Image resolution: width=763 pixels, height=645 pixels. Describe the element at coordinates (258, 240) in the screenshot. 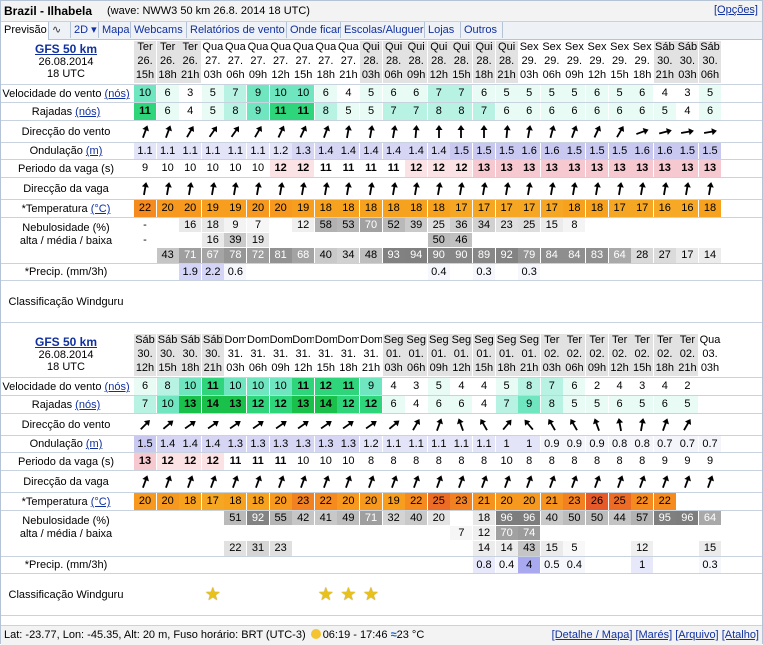

I see `cell-cloud_mid: 19` at that location.